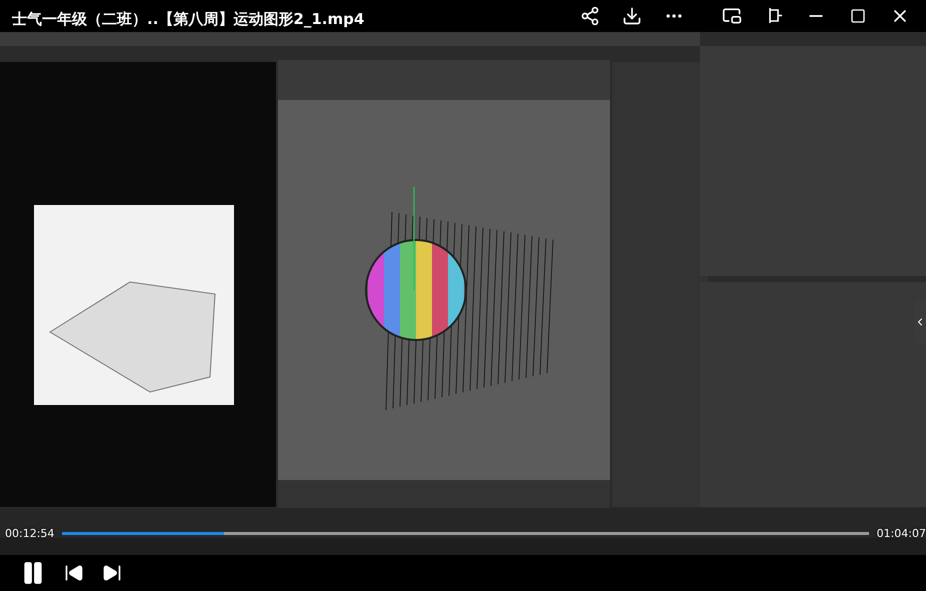  What do you see at coordinates (112, 573) in the screenshot?
I see `next-icon` at bounding box center [112, 573].